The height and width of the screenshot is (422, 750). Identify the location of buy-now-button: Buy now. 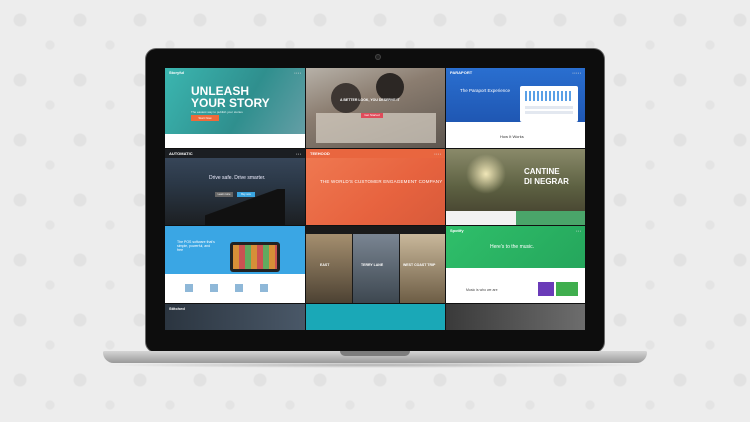
(246, 194).